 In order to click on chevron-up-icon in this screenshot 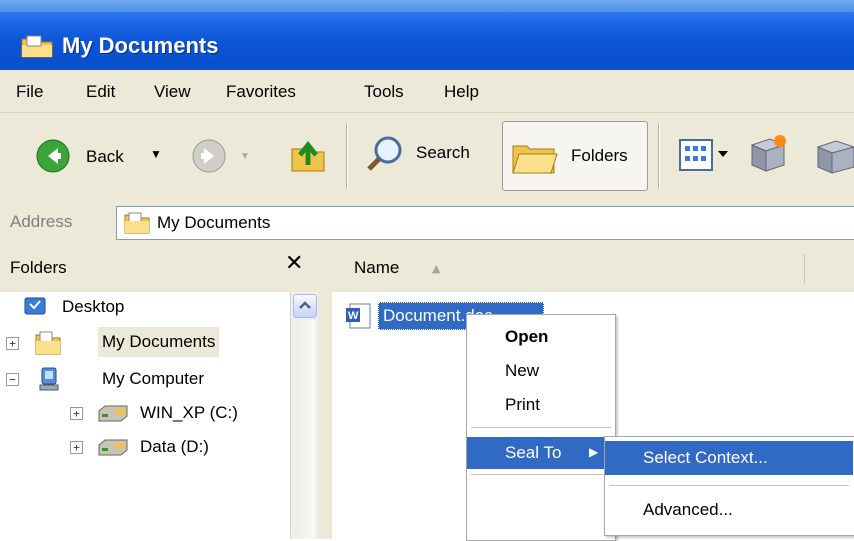, I will do `click(305, 305)`.